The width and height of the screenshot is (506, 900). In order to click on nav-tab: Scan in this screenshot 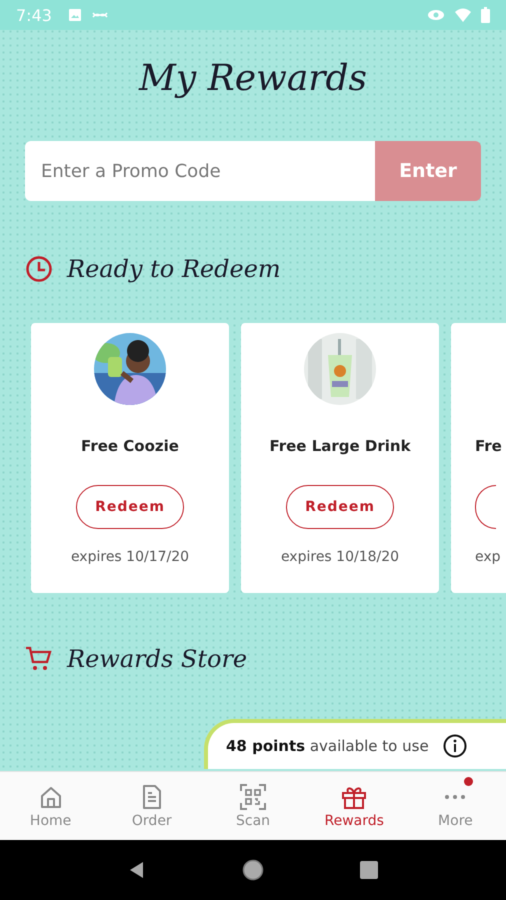, I will do `click(253, 806)`.